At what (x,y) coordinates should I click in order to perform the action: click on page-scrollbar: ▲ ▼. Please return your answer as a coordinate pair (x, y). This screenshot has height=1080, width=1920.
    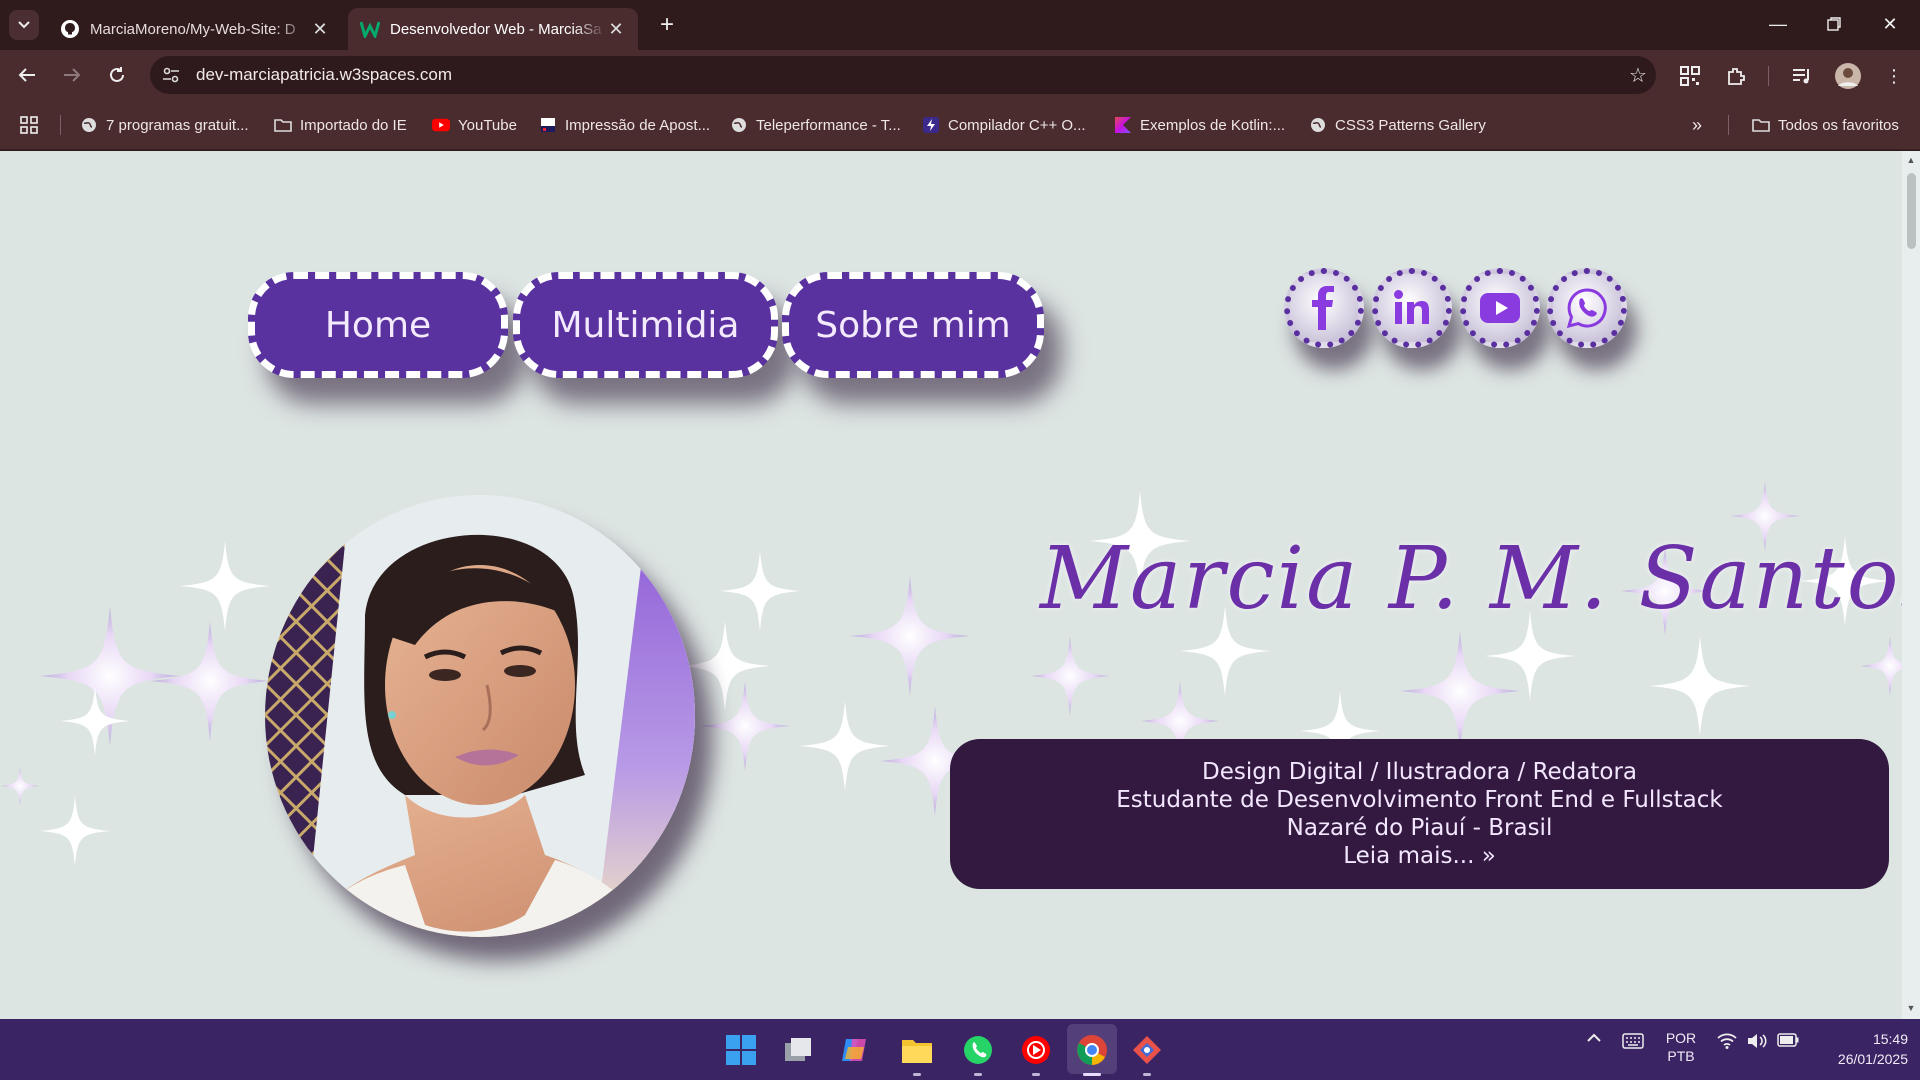
    Looking at the image, I should click on (1911, 585).